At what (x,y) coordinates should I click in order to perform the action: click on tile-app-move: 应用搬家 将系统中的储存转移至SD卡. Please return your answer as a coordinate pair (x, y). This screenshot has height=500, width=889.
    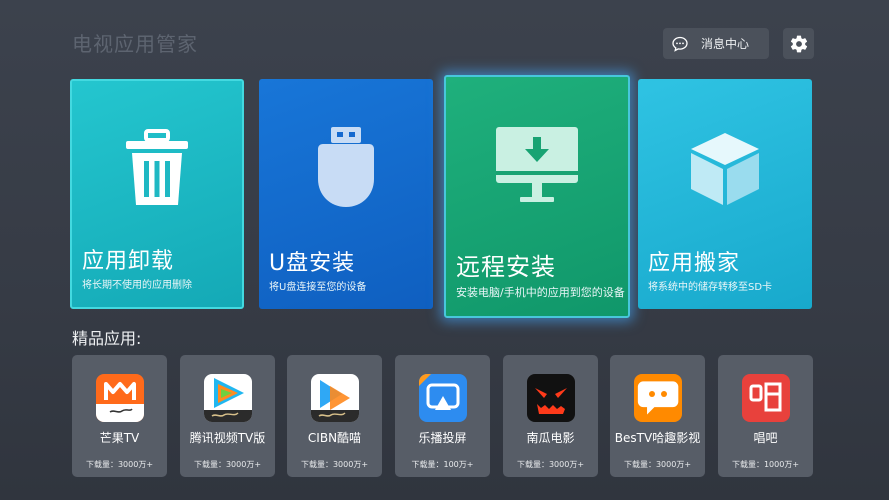
    Looking at the image, I should click on (725, 194).